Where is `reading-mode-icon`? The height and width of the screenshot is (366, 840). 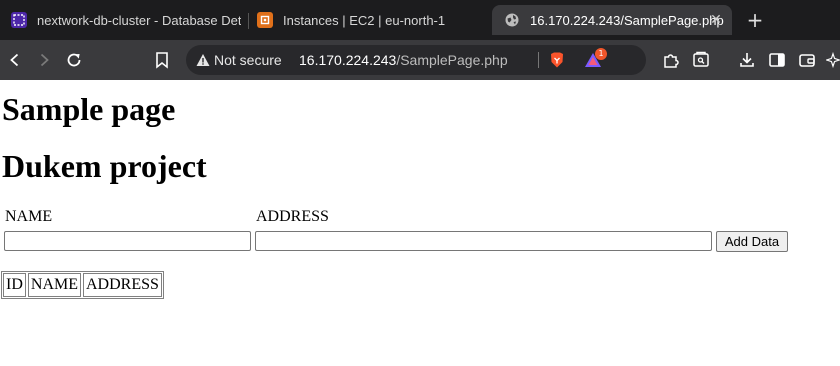
reading-mode-icon is located at coordinates (701, 59).